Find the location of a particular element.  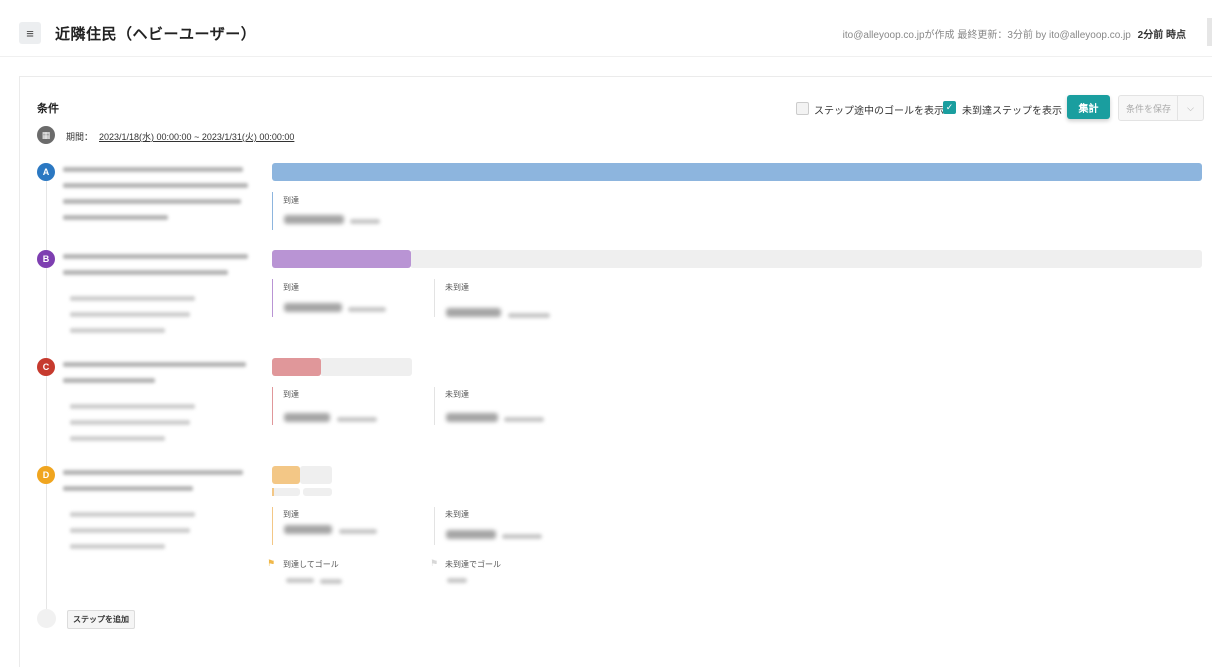

snapshot-time: 2分前 時点 is located at coordinates (1161, 35).